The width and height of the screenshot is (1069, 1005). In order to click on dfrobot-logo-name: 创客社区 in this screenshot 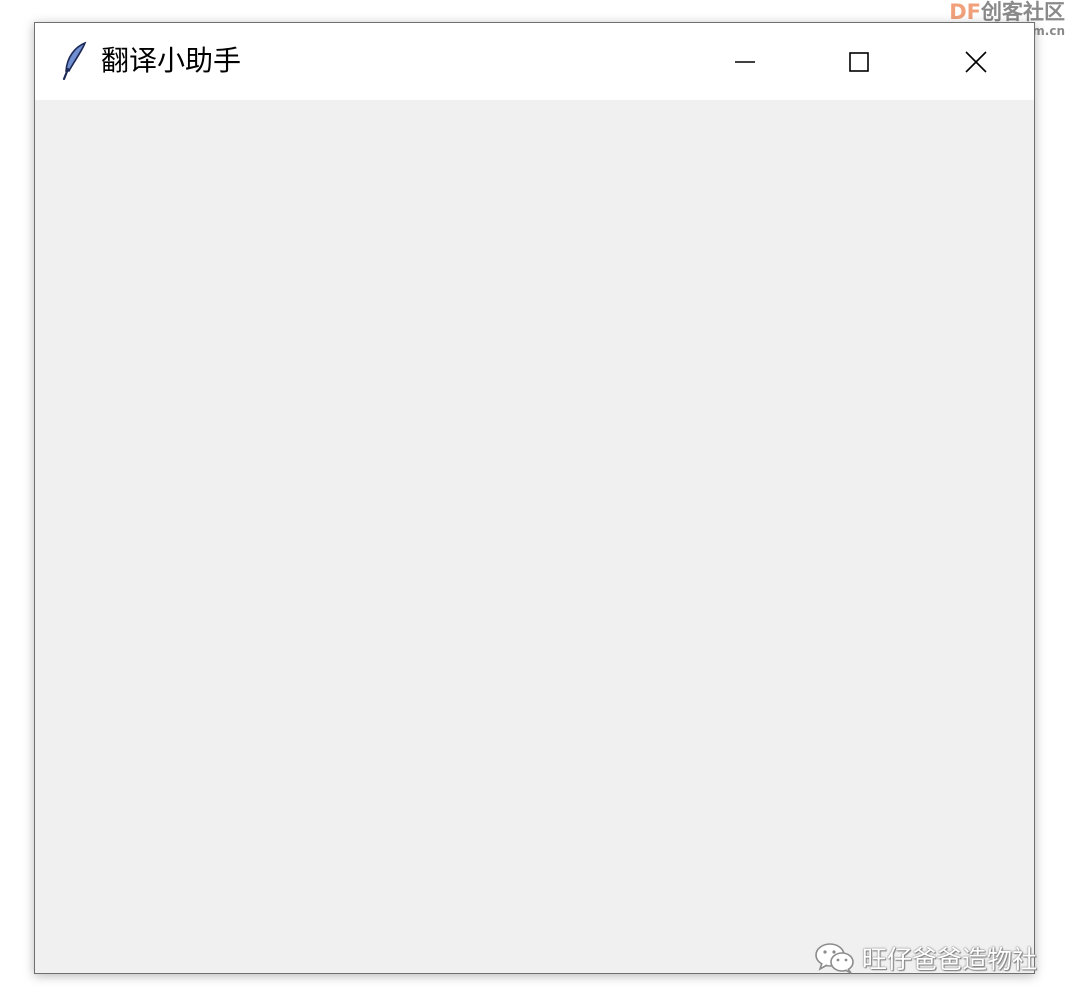, I will do `click(1023, 12)`.